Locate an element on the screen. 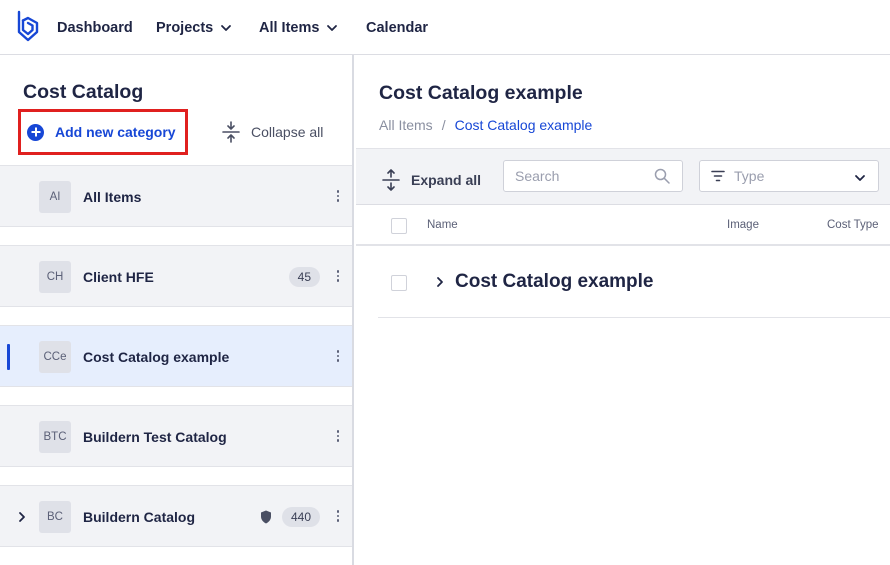 This screenshot has height=565, width=890. category-row-buildern-catalog: BC Buildern Catalog 440 is located at coordinates (176, 516).